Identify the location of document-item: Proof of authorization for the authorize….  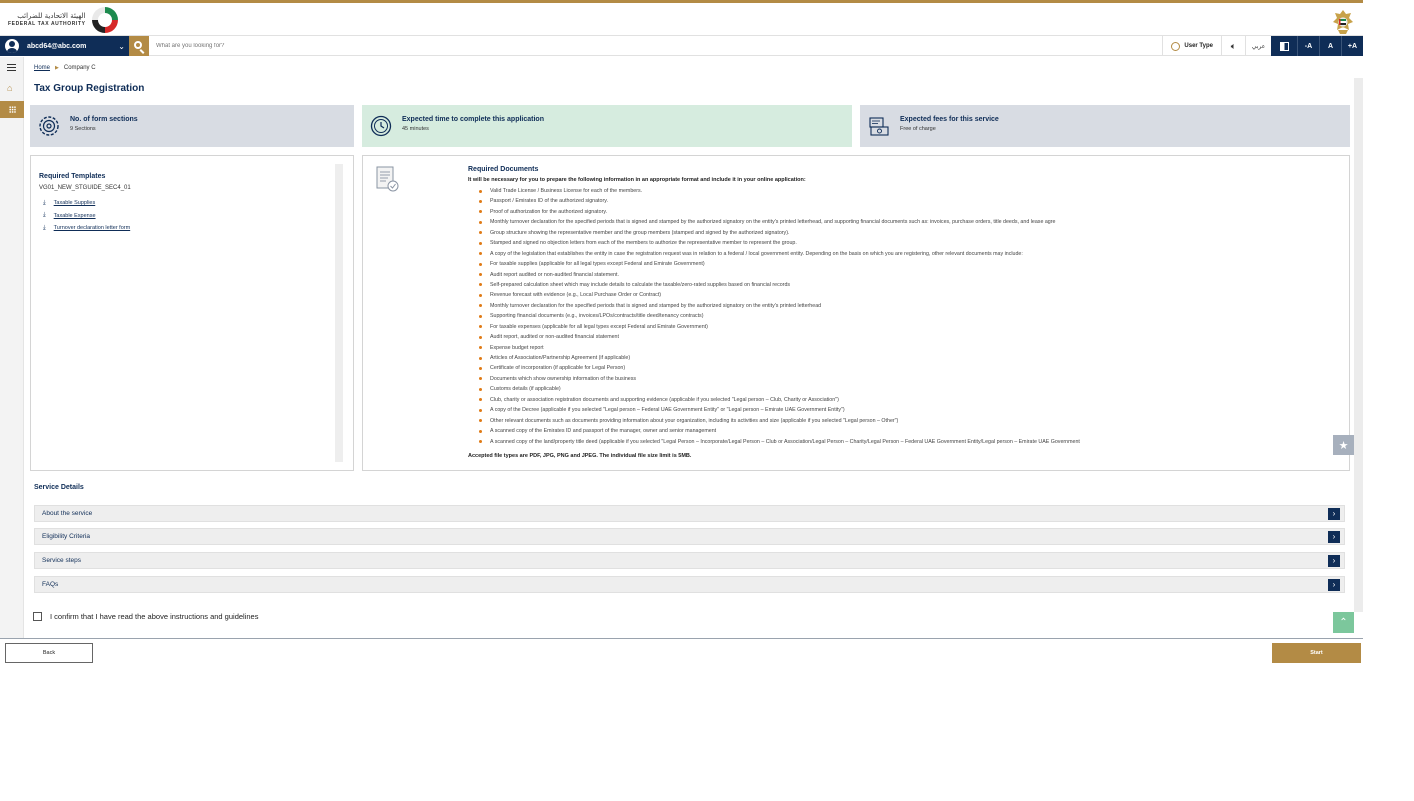
(779, 212).